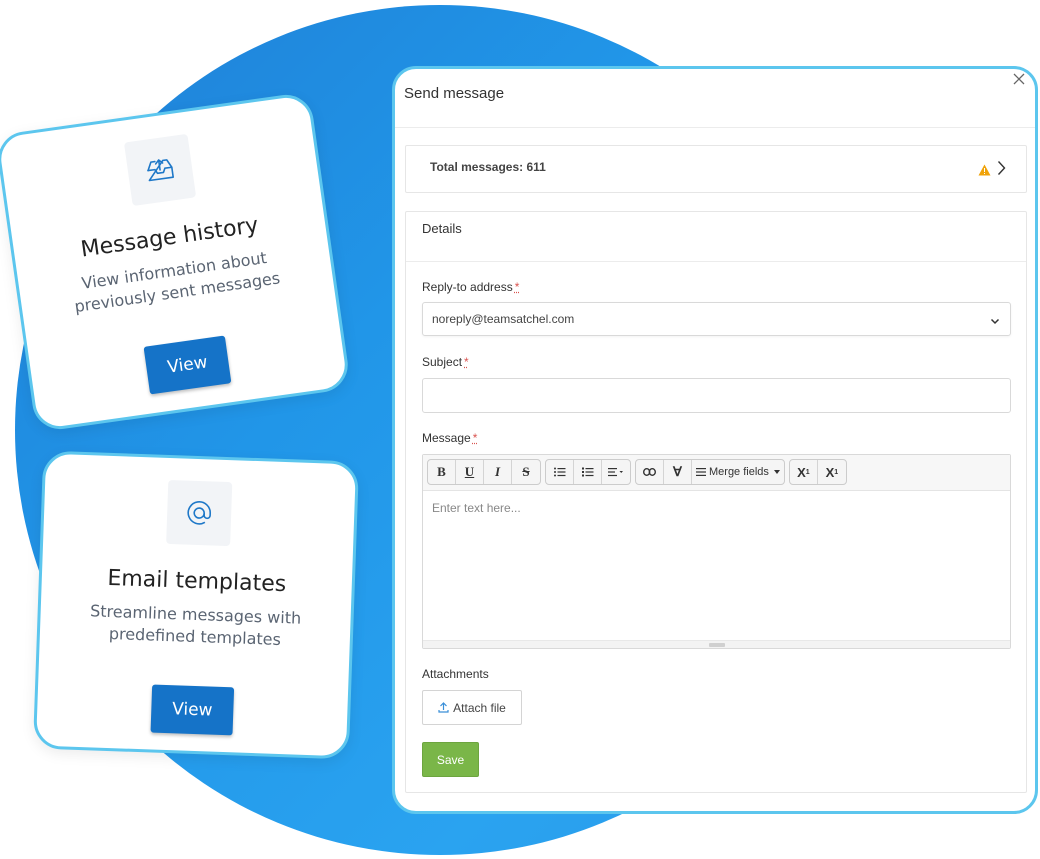 The image size is (1040, 859). Describe the element at coordinates (443, 707) in the screenshot. I see `upload-icon` at that location.